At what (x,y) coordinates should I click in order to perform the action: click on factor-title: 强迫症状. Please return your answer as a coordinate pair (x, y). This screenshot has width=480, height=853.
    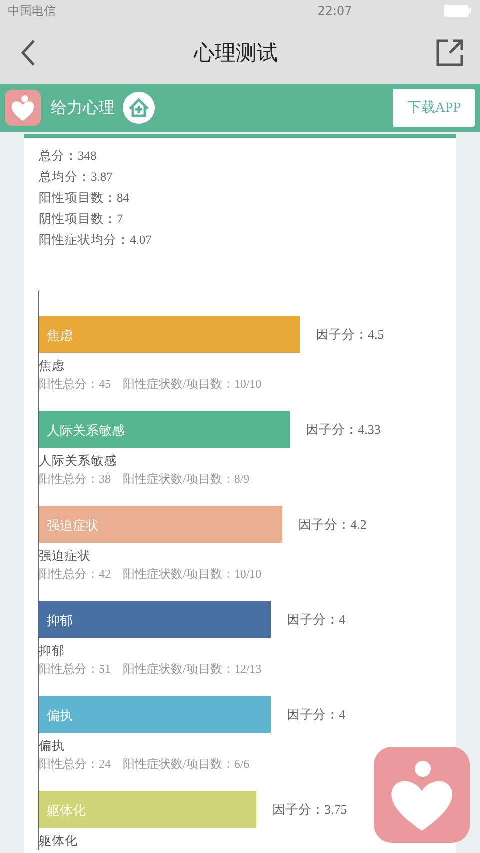
    Looking at the image, I should click on (65, 556).